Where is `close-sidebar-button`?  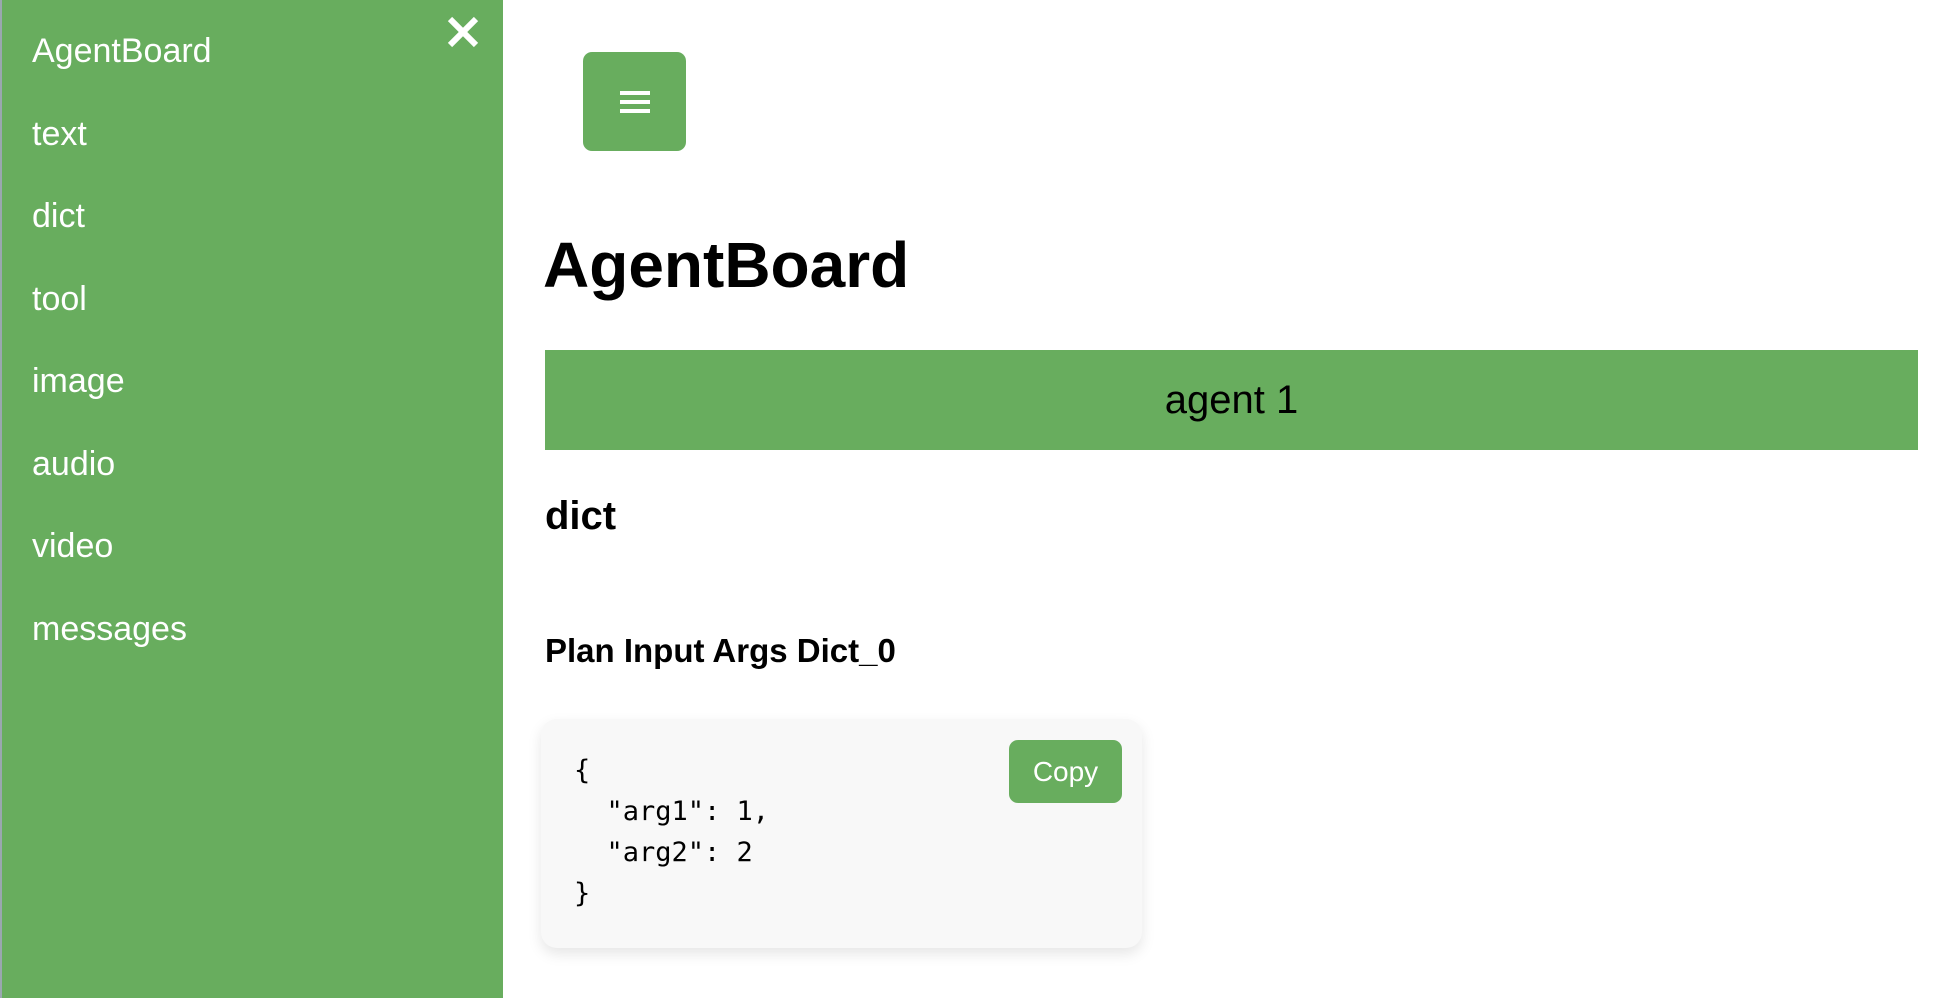
close-sidebar-button is located at coordinates (463, 32).